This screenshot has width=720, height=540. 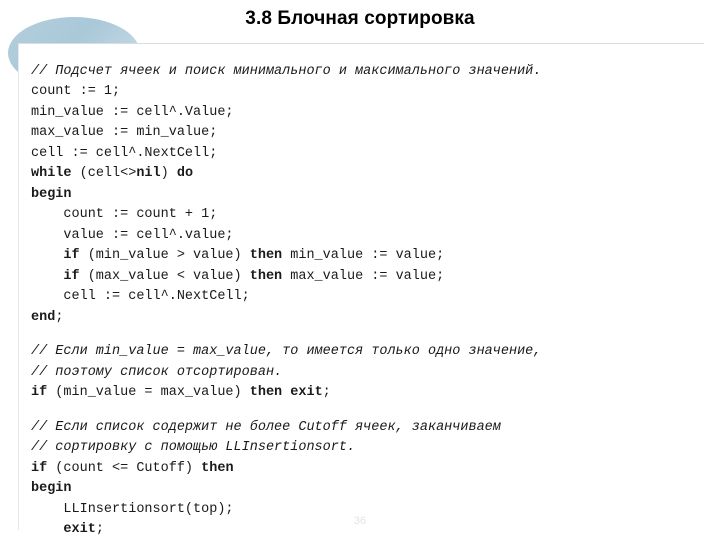 What do you see at coordinates (47, 317) in the screenshot?
I see `code-line: end;` at bounding box center [47, 317].